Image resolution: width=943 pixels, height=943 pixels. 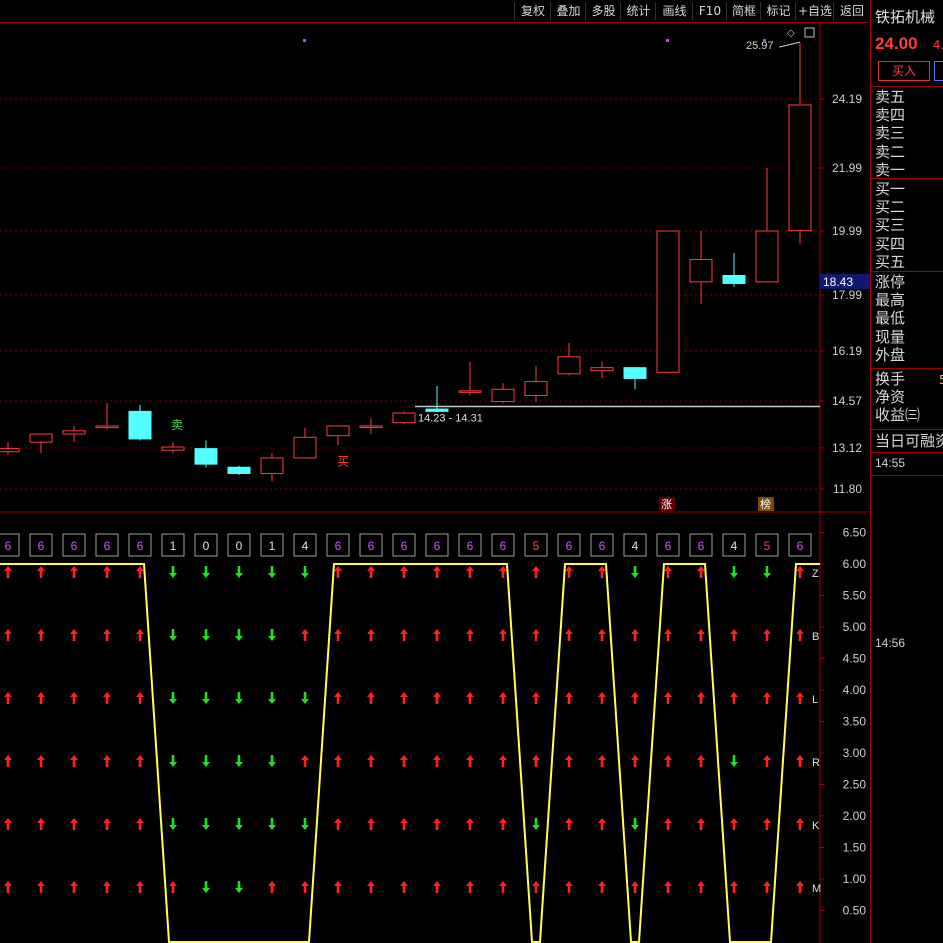 I want to click on toolbar-button-4: 画线, so click(x=674, y=11).